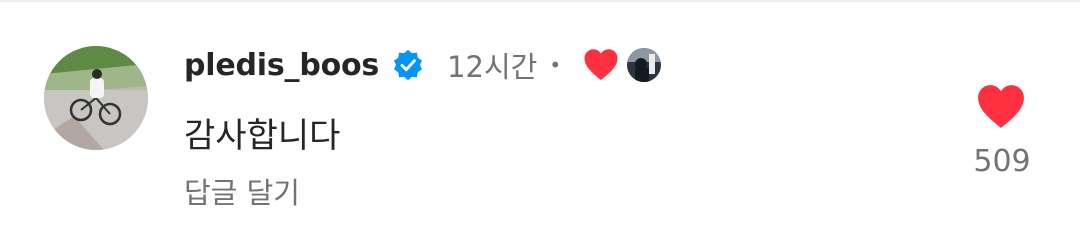 The height and width of the screenshot is (252, 1080). I want to click on comment-text: 감사합니다, so click(262, 136).